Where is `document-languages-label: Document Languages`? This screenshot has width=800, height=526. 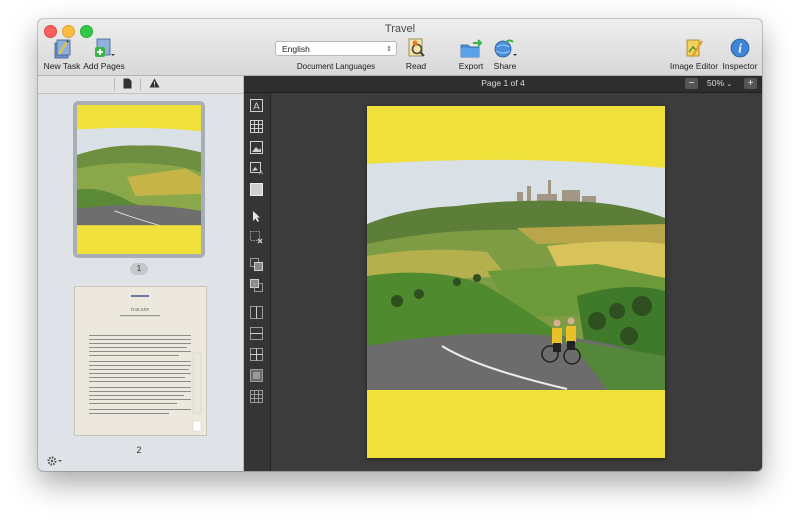
document-languages-label: Document Languages is located at coordinates (336, 66).